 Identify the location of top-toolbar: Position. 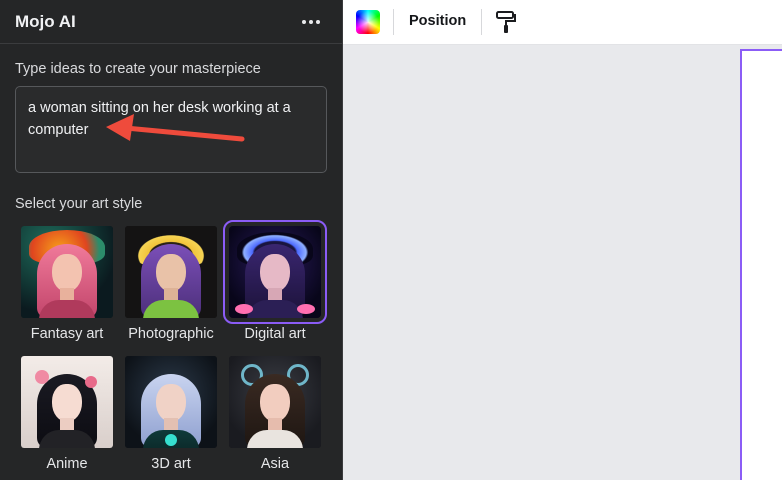
(562, 22).